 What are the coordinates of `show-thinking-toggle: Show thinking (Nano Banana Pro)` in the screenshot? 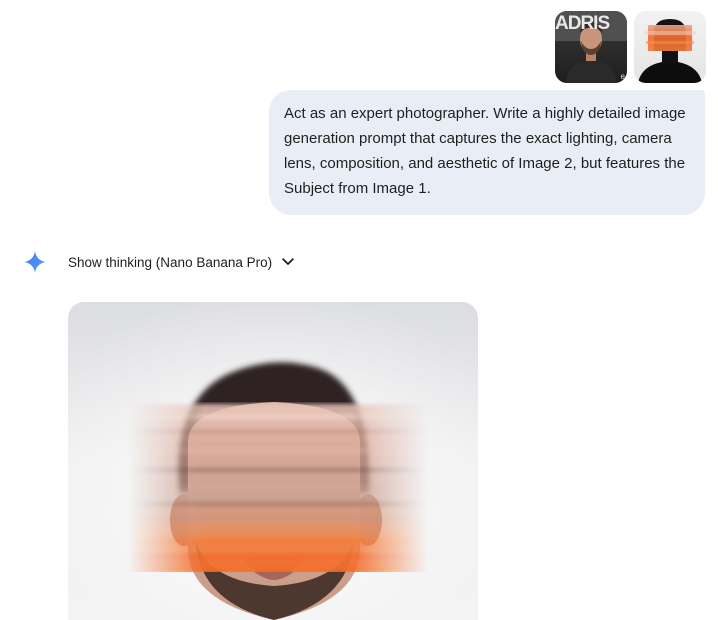 It's located at (181, 262).